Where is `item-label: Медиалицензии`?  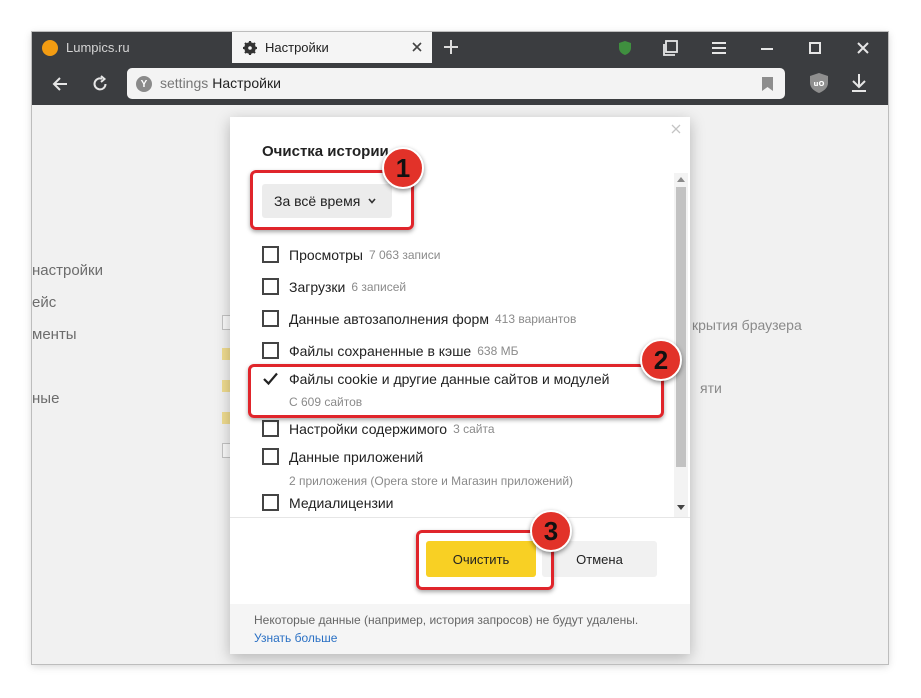
item-label: Медиалицензии is located at coordinates (341, 502).